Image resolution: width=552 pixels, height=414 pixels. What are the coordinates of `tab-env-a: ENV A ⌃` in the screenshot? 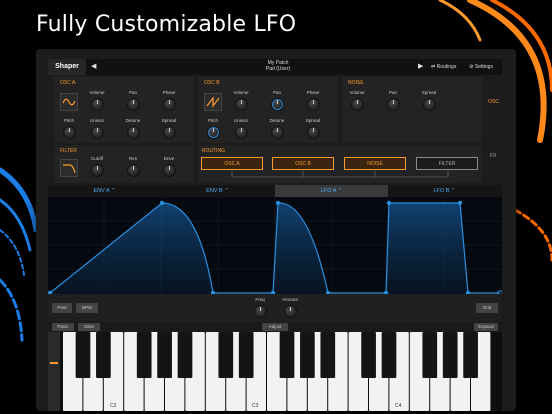 It's located at (104, 191).